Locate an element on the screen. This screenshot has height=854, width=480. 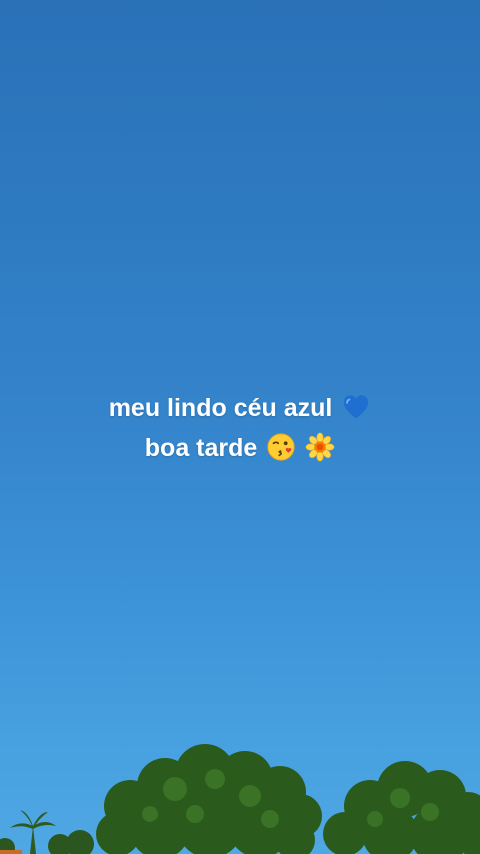
caption-text-2: boa tarde is located at coordinates (201, 448).